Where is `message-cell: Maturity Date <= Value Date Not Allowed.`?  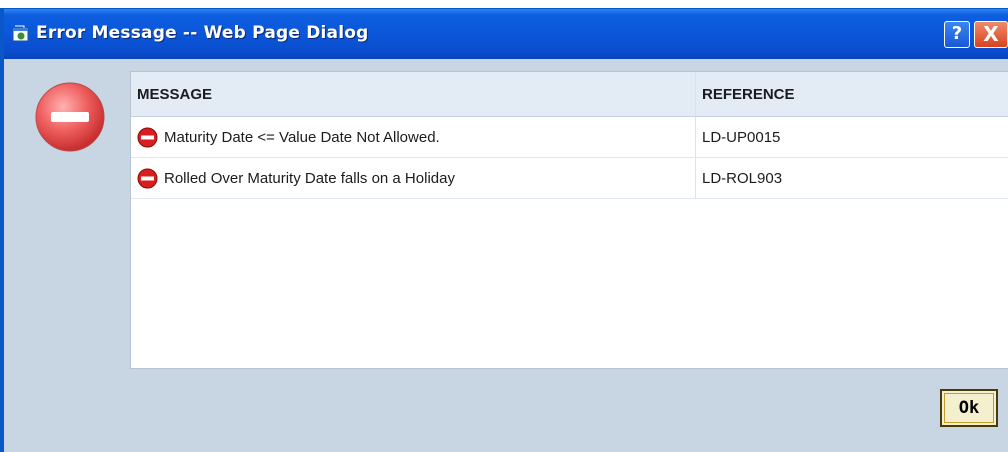
message-cell: Maturity Date <= Value Date Not Allowed. is located at coordinates (413, 137).